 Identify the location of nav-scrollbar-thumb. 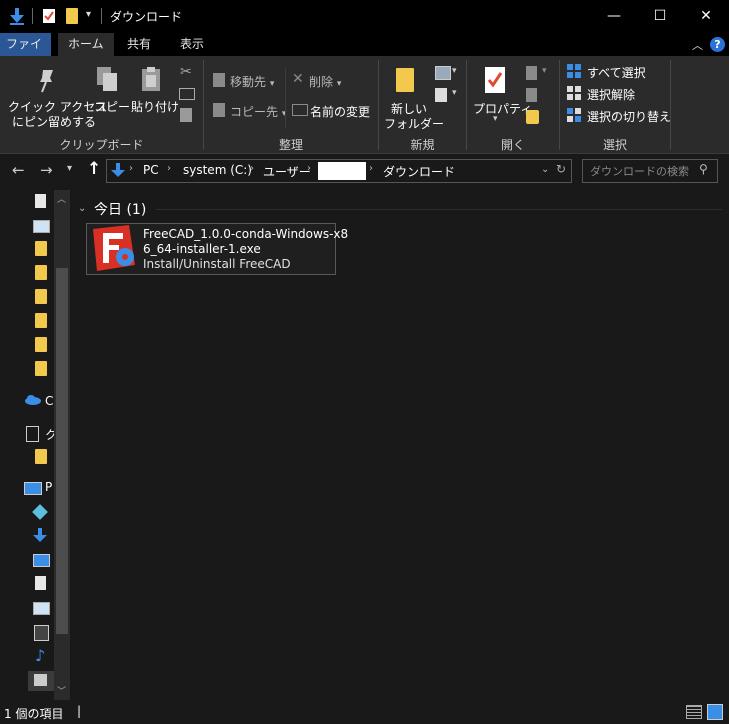
(62, 451).